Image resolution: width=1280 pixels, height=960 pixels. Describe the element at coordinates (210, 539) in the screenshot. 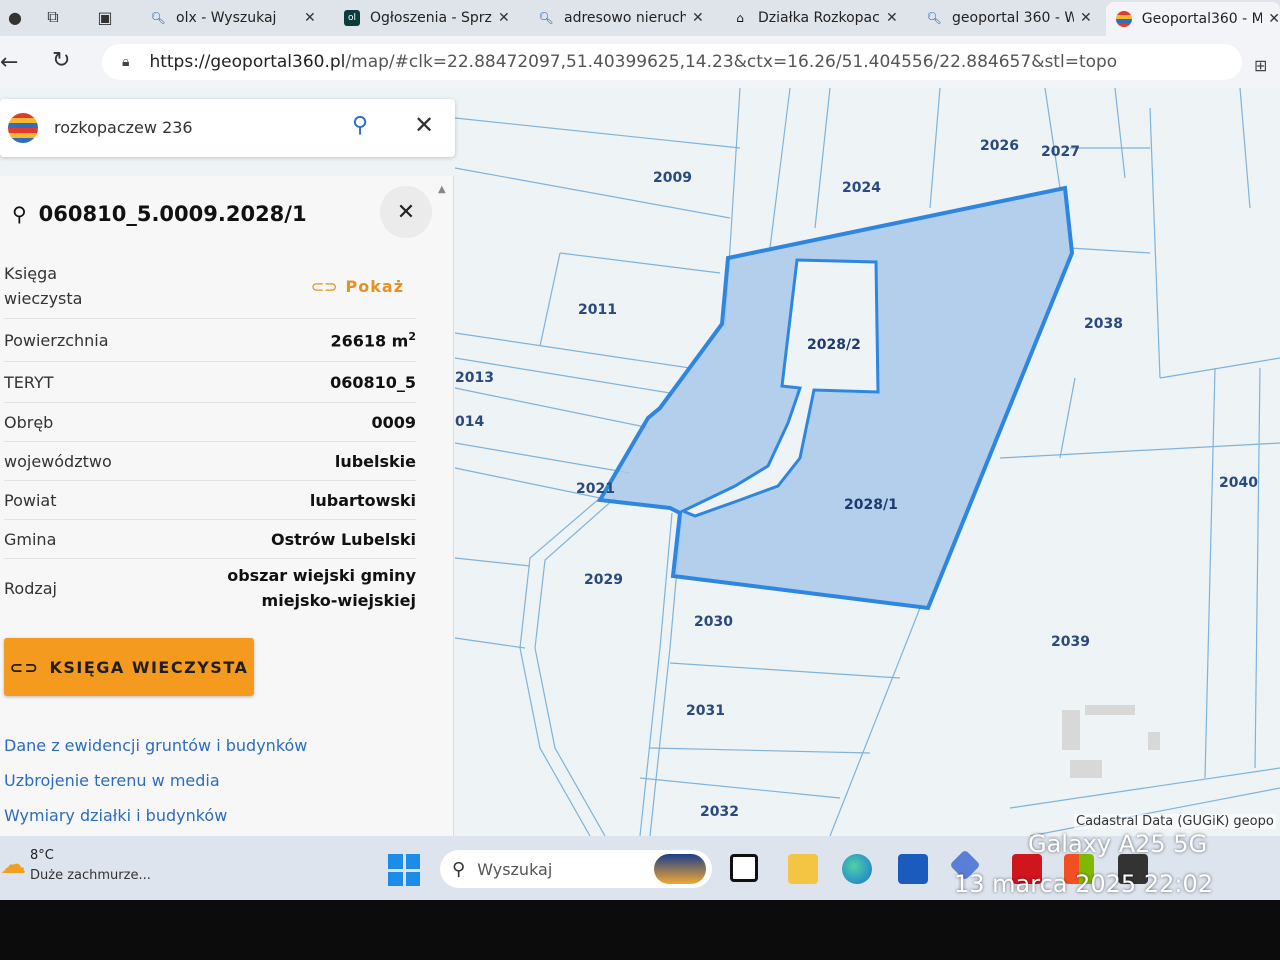

I see `row-gmina: Gmina Ostrów Lubelski` at that location.